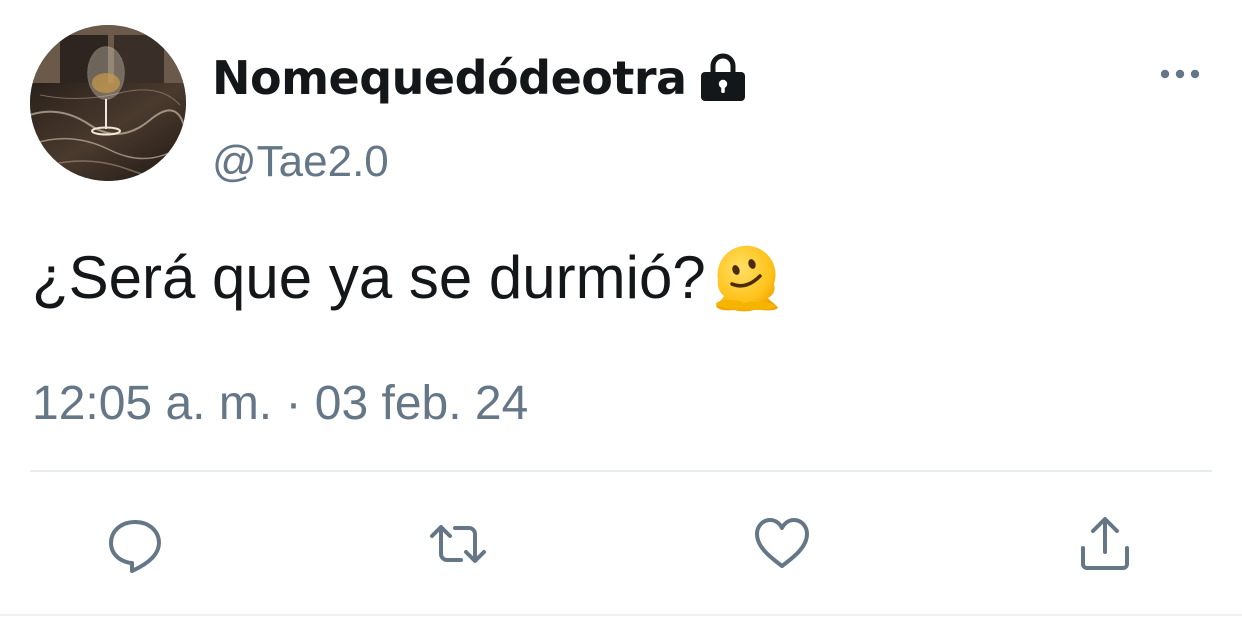  I want to click on share-icon, so click(1105, 543).